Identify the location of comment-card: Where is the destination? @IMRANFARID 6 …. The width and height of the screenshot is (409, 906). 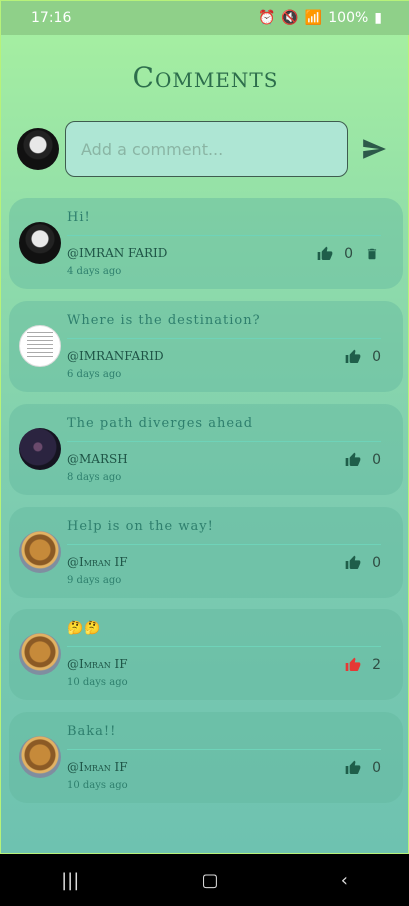
(206, 346).